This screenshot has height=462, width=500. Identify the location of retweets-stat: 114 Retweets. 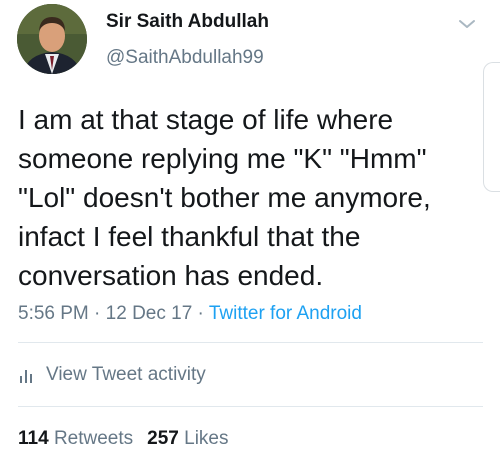
(75, 438).